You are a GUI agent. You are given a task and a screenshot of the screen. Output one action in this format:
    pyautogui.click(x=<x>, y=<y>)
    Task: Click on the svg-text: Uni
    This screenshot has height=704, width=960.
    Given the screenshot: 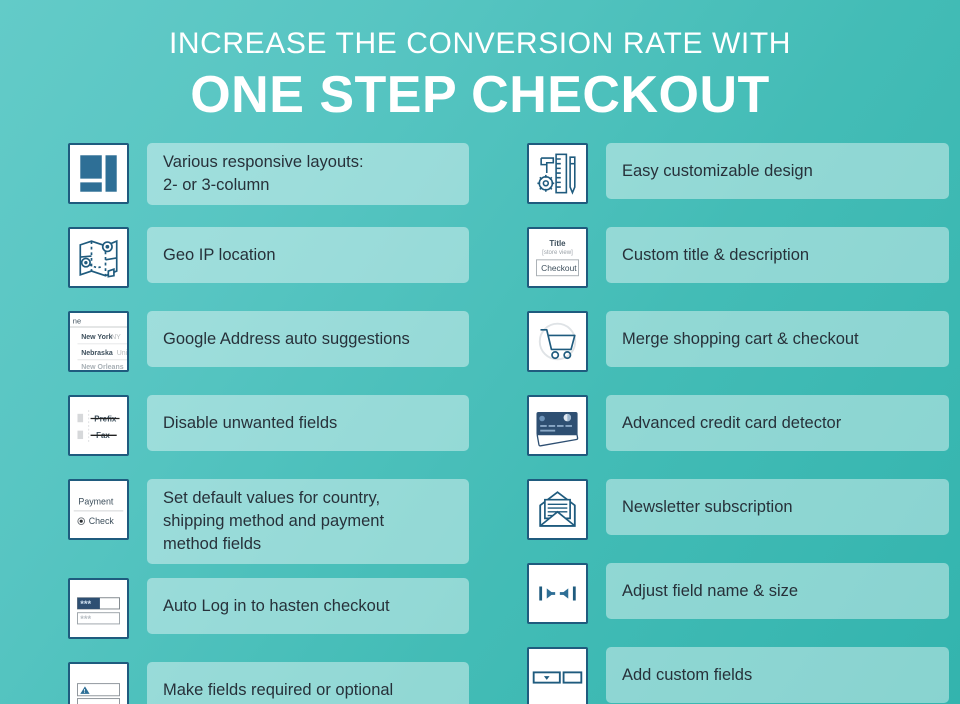 What is the action you would take?
    pyautogui.click(x=122, y=353)
    